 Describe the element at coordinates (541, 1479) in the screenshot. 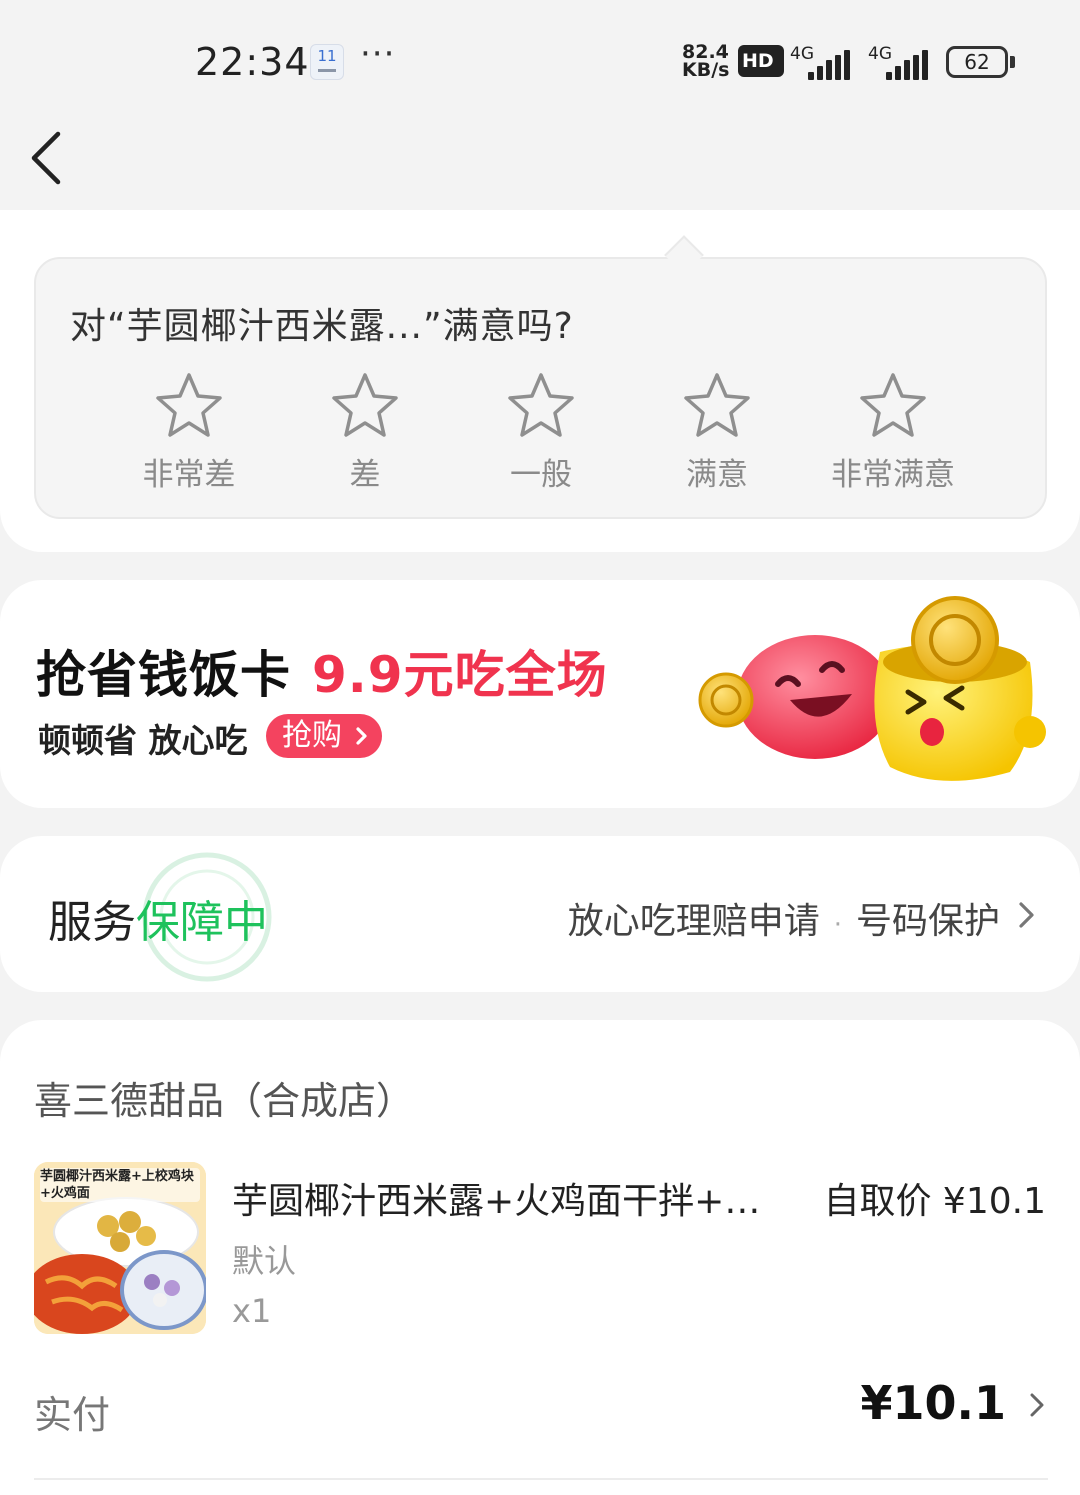

I see `divider` at that location.